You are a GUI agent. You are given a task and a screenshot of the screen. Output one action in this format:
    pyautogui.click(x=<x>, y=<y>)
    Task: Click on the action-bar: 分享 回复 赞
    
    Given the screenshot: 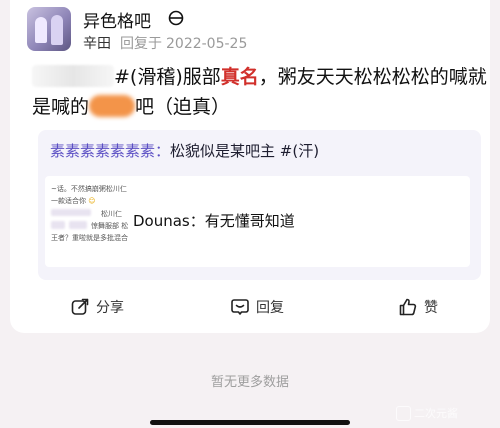 What is the action you would take?
    pyautogui.click(x=250, y=307)
    